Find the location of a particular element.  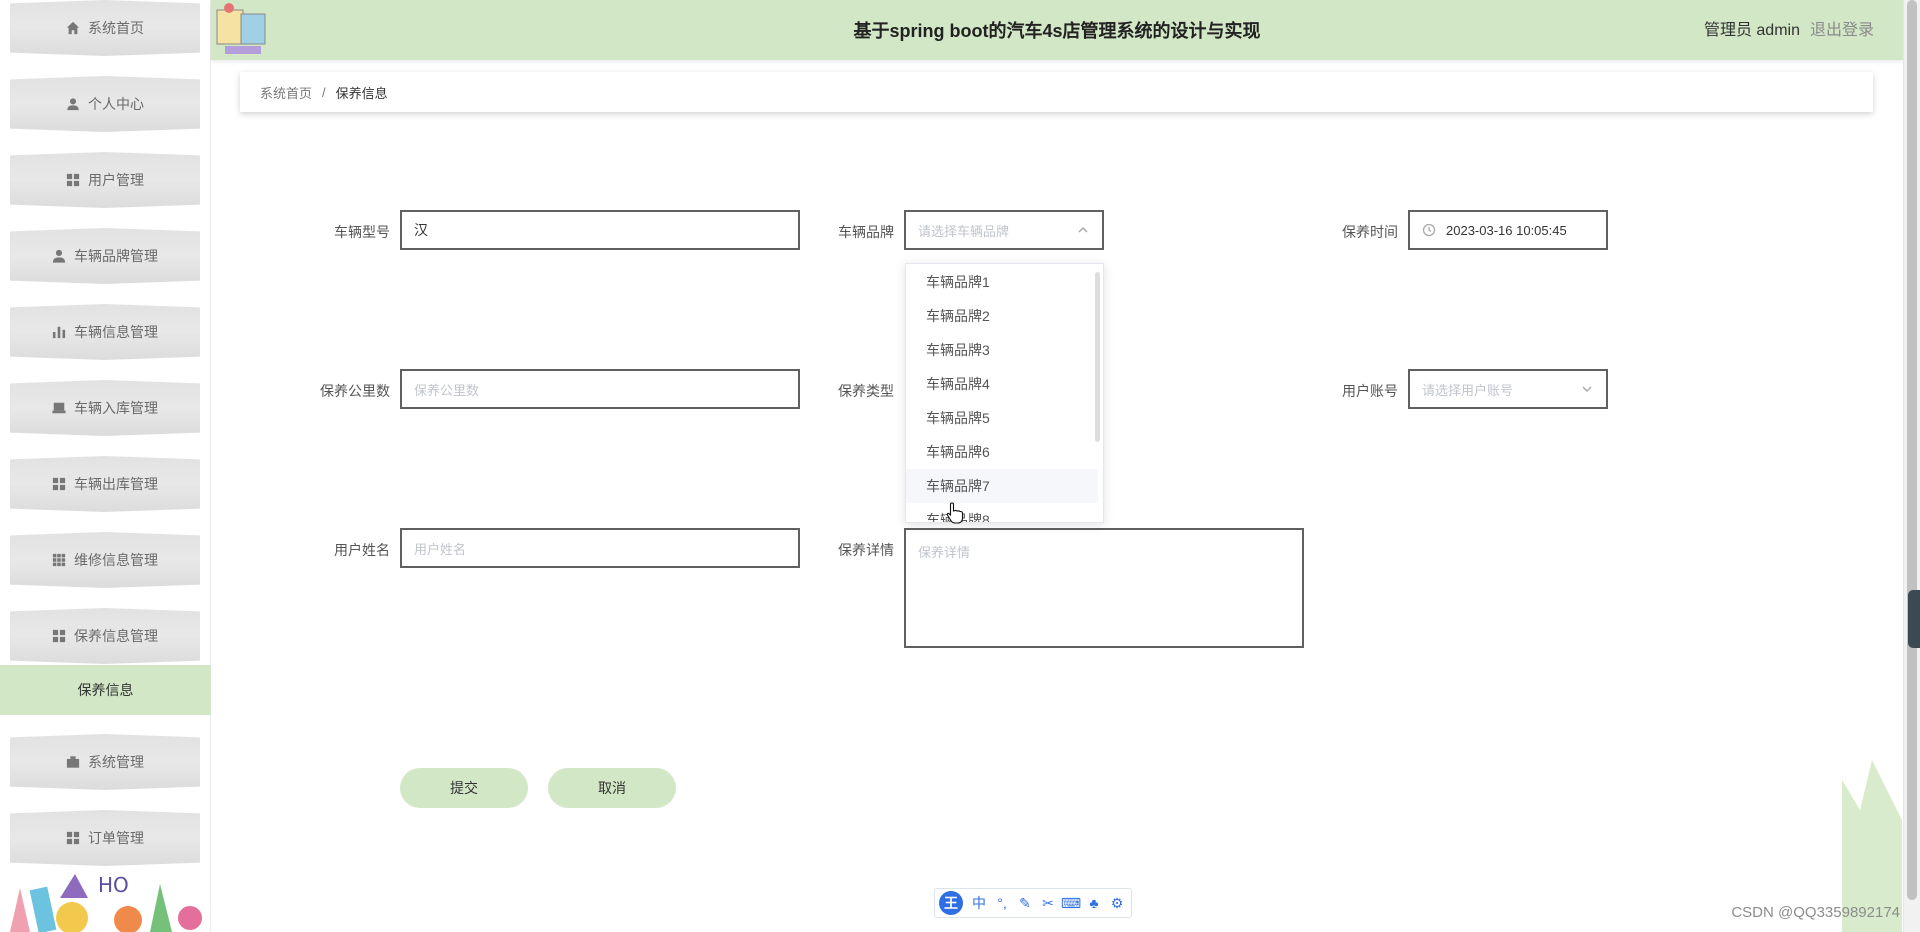

breadcrumb: 系统首页 / 保养信息 is located at coordinates (1056, 92).